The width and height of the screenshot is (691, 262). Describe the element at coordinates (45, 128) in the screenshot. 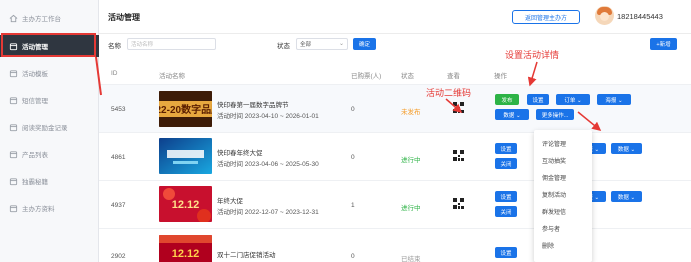

I see `sidebar-item-label: 阅读奖励金记录` at that location.